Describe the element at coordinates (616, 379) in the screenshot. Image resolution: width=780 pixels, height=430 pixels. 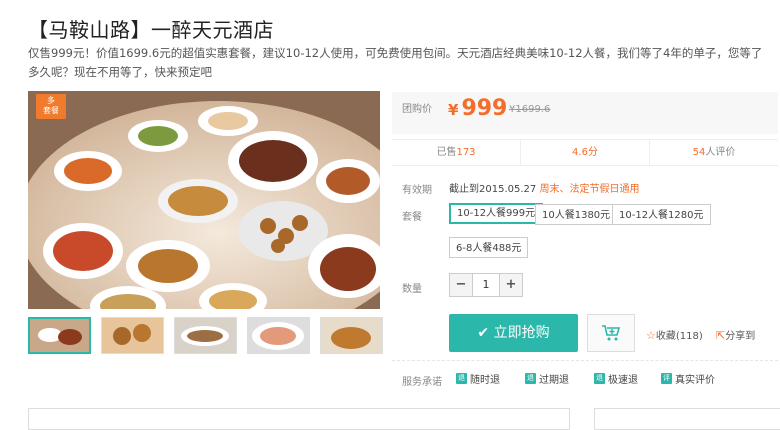
I see `service-fast-refund: 退极速退` at that location.